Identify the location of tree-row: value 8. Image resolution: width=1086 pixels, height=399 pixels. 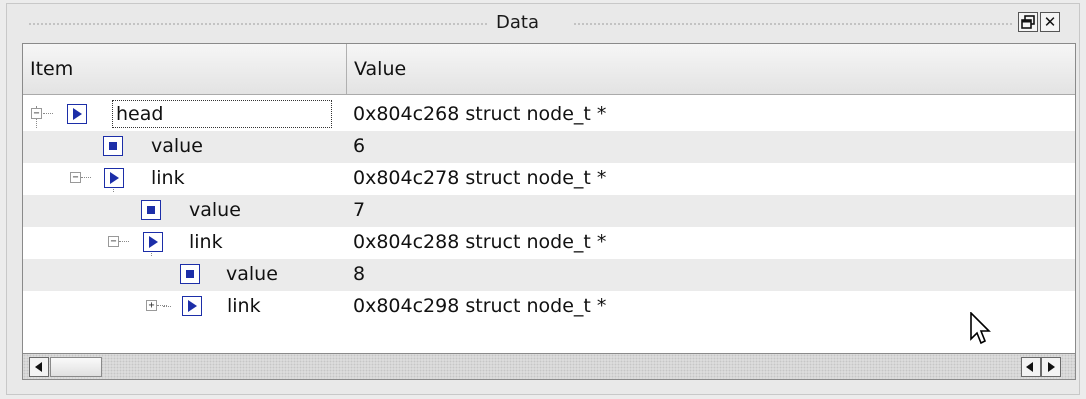
(549, 275).